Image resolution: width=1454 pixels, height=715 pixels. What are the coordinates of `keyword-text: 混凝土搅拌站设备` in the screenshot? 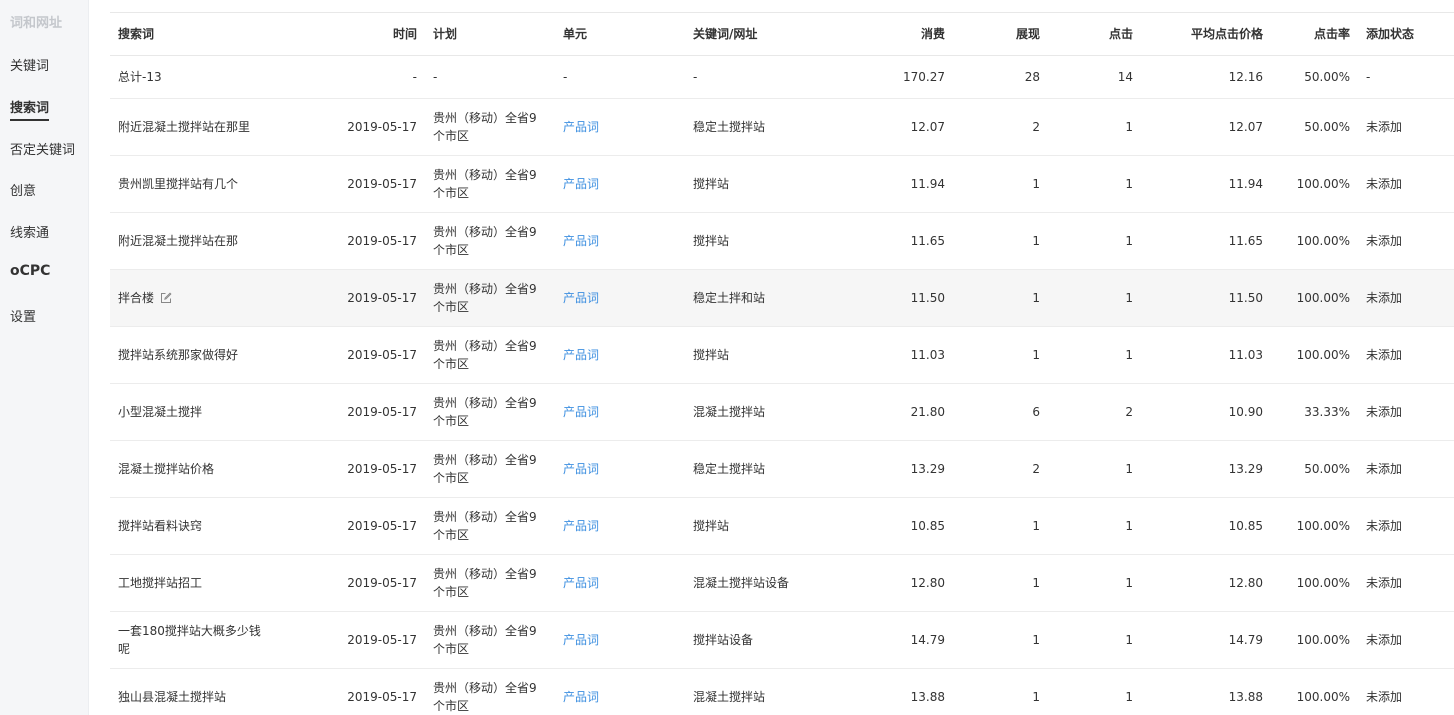 It's located at (741, 582).